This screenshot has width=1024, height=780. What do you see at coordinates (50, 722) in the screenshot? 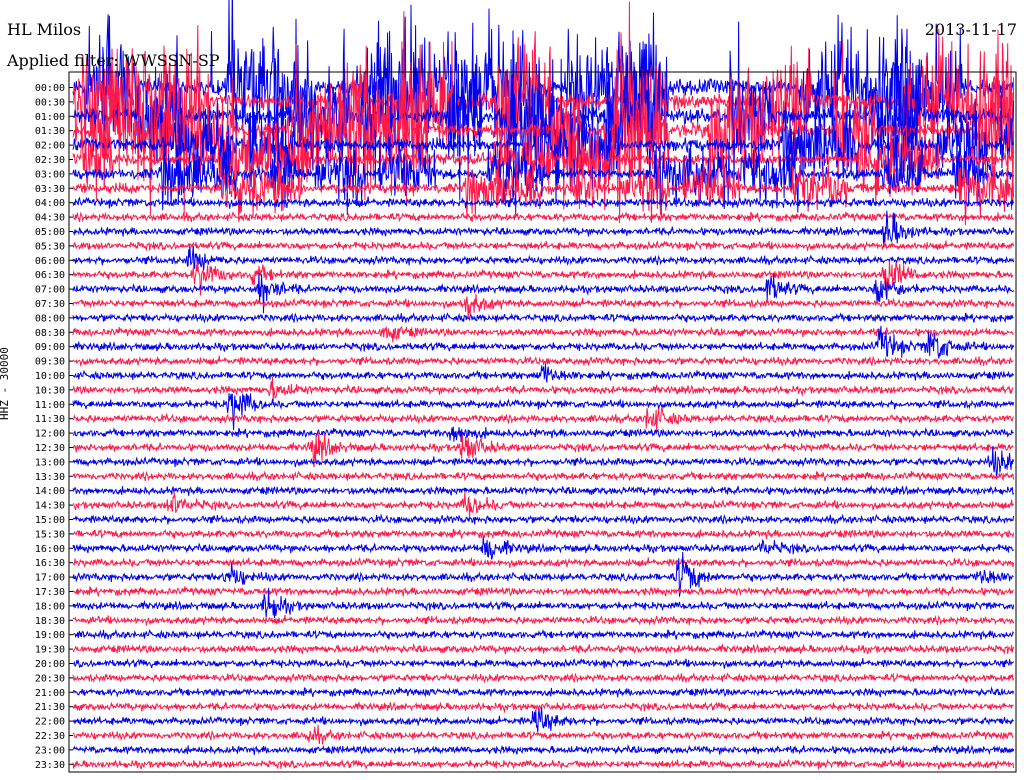
I see `tick-label-44: 22:00` at bounding box center [50, 722].